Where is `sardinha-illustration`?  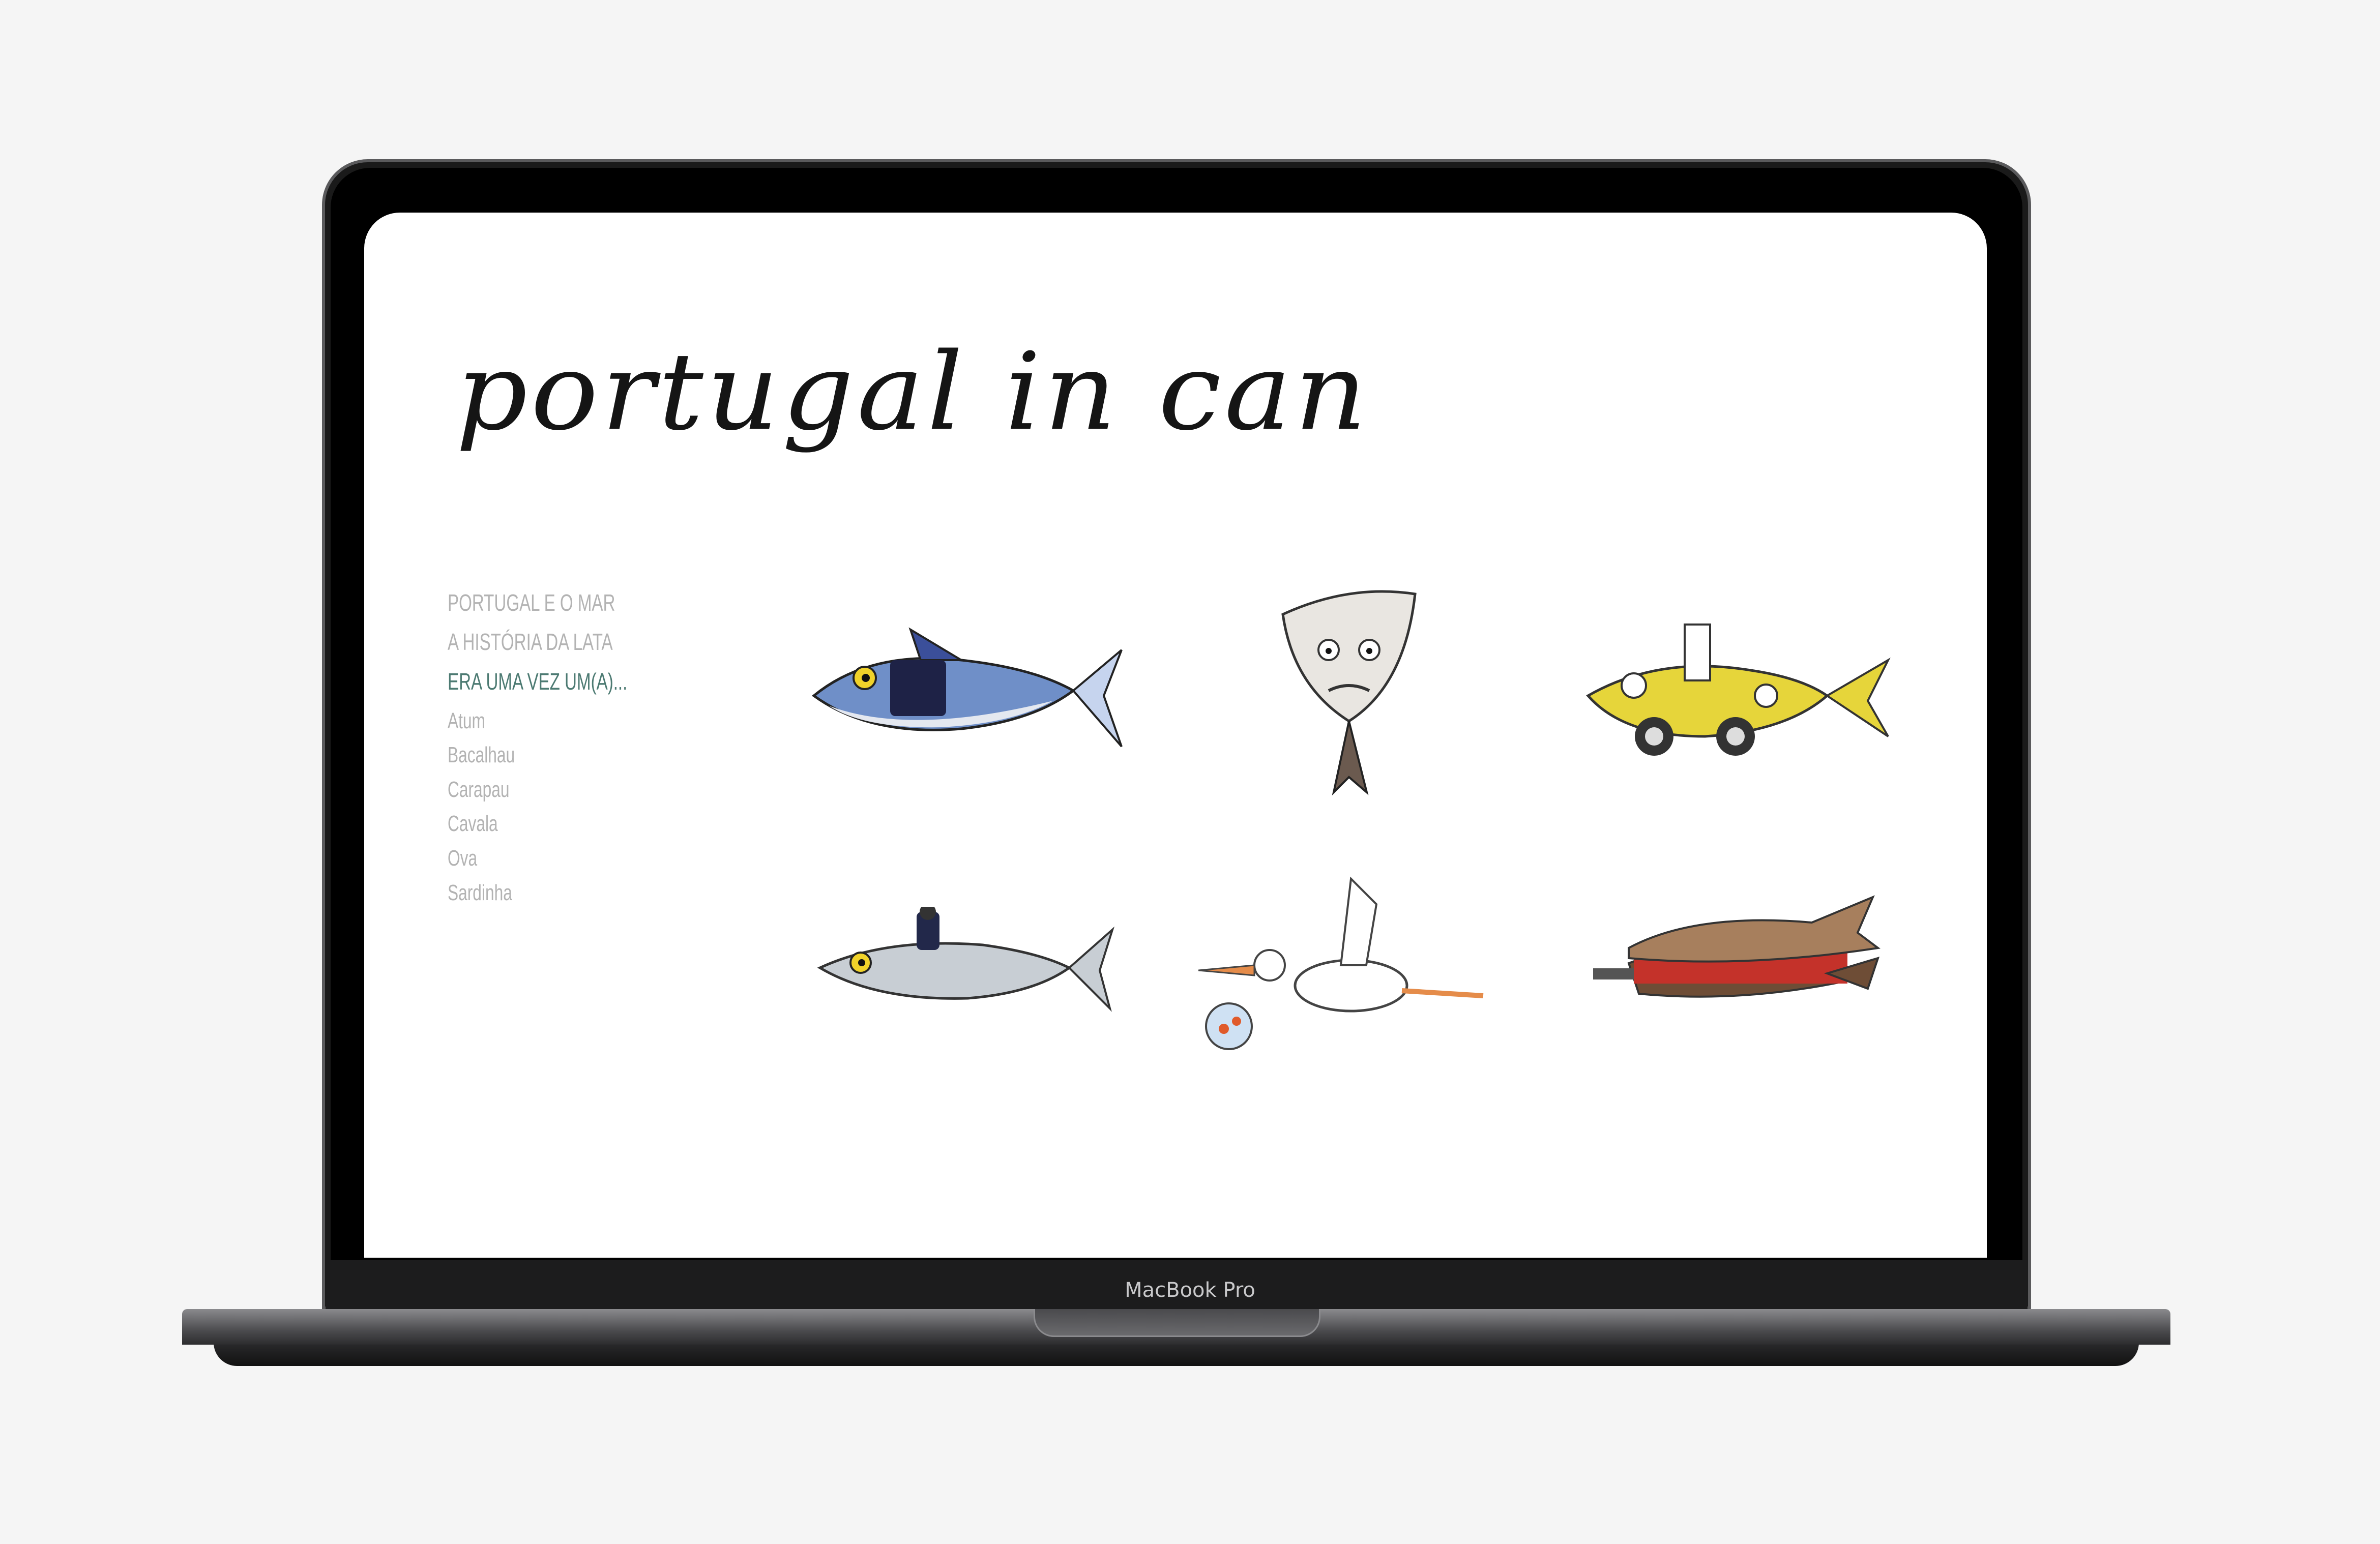 sardinha-illustration is located at coordinates (1738, 968).